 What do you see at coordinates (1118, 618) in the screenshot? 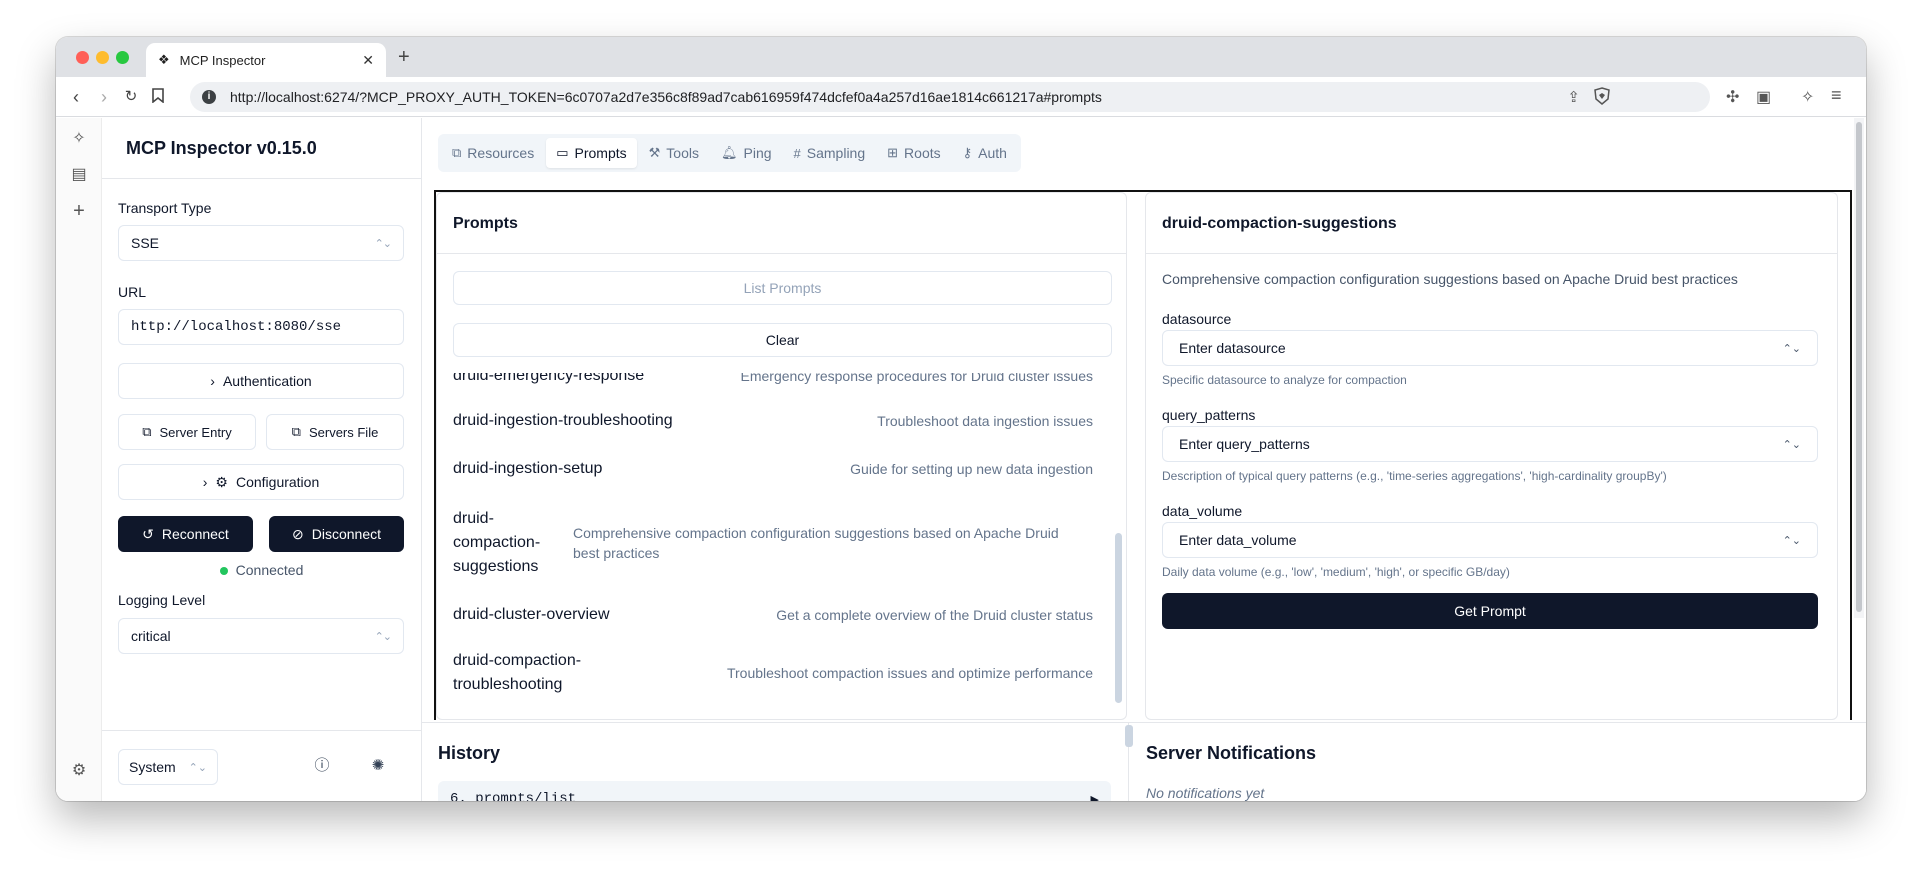
I see `prompt-list-scrollbar` at bounding box center [1118, 618].